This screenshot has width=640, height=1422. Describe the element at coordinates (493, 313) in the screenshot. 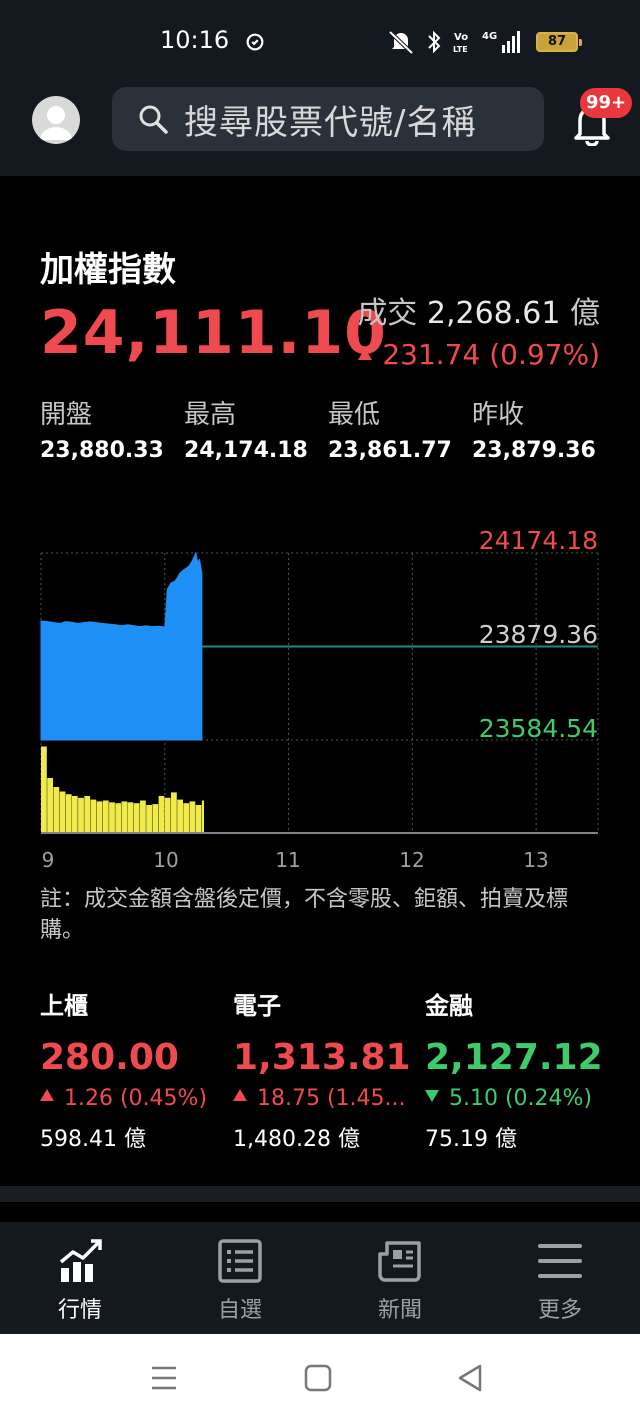

I see `volume-value: 2,268.61` at that location.